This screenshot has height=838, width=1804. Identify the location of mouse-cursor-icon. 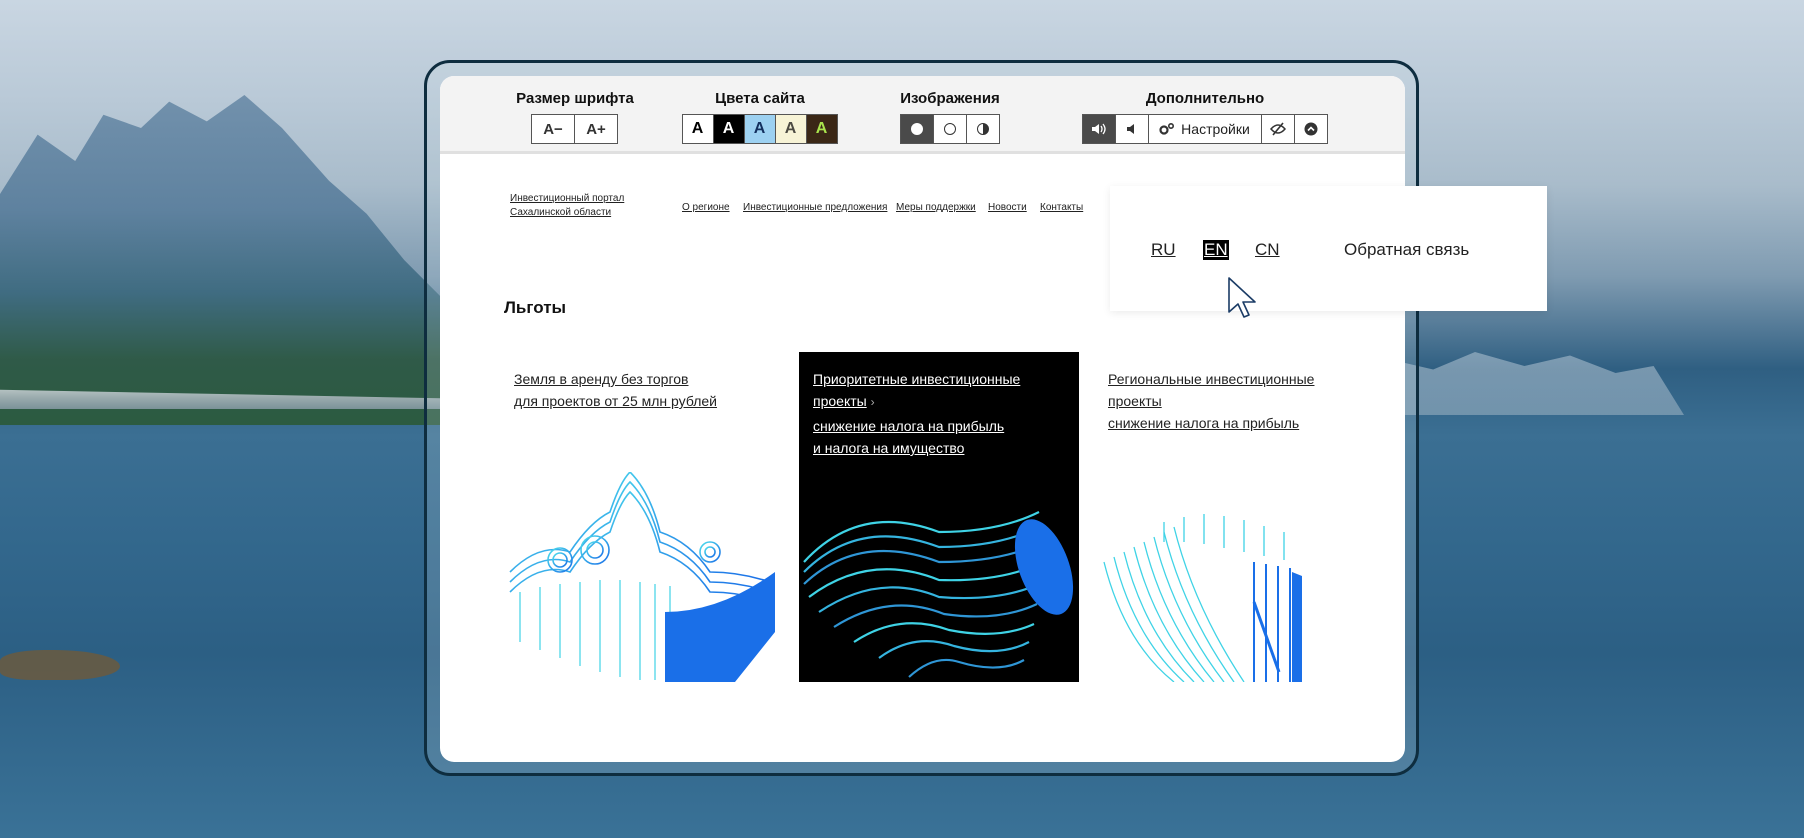
(1242, 297).